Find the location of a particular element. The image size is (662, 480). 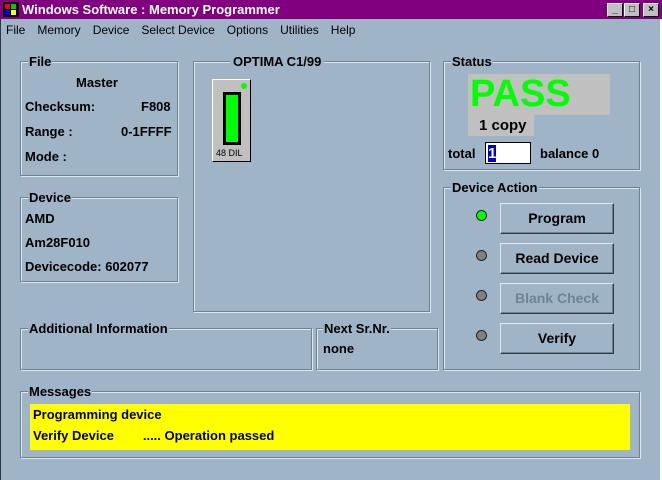

checksum-value: F808 is located at coordinates (156, 106).